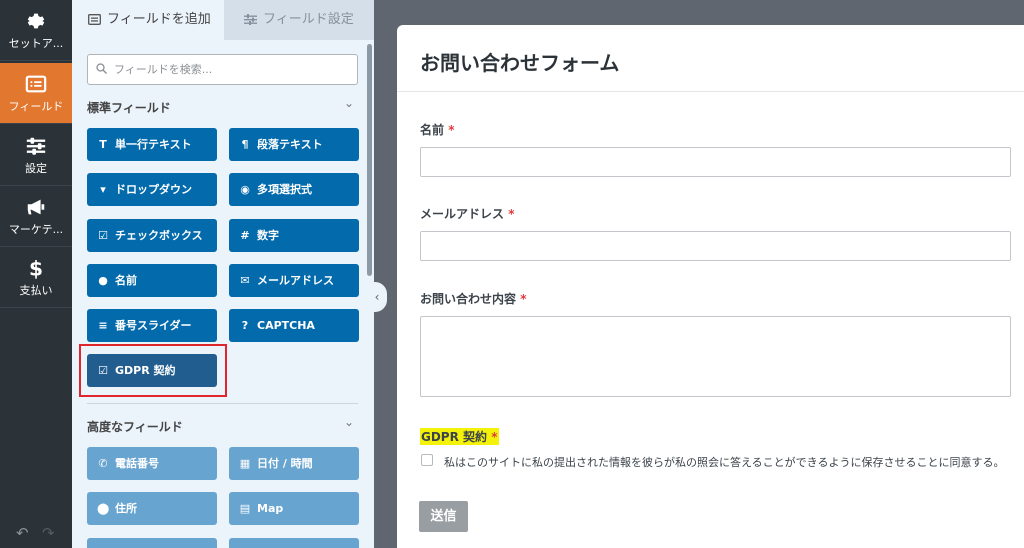 The width and height of the screenshot is (1024, 548). I want to click on tab-field-options: フィールド設定, so click(299, 20).